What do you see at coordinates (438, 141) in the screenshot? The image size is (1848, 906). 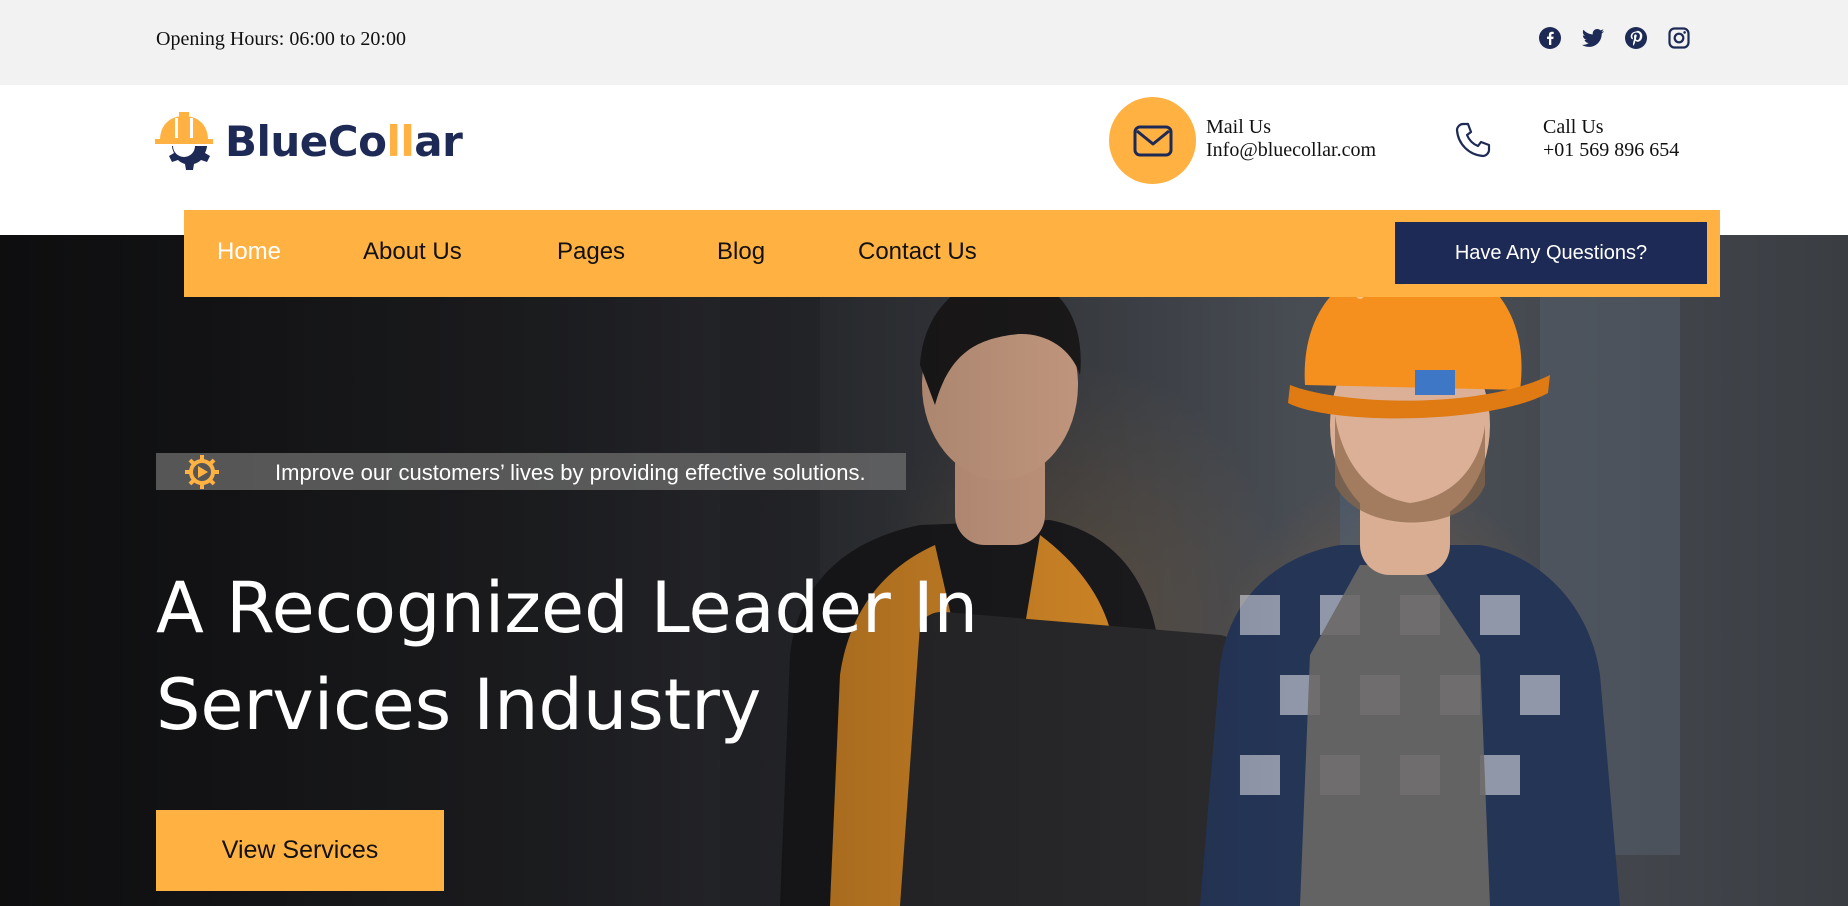 I see `logo-text-part3: ar` at bounding box center [438, 141].